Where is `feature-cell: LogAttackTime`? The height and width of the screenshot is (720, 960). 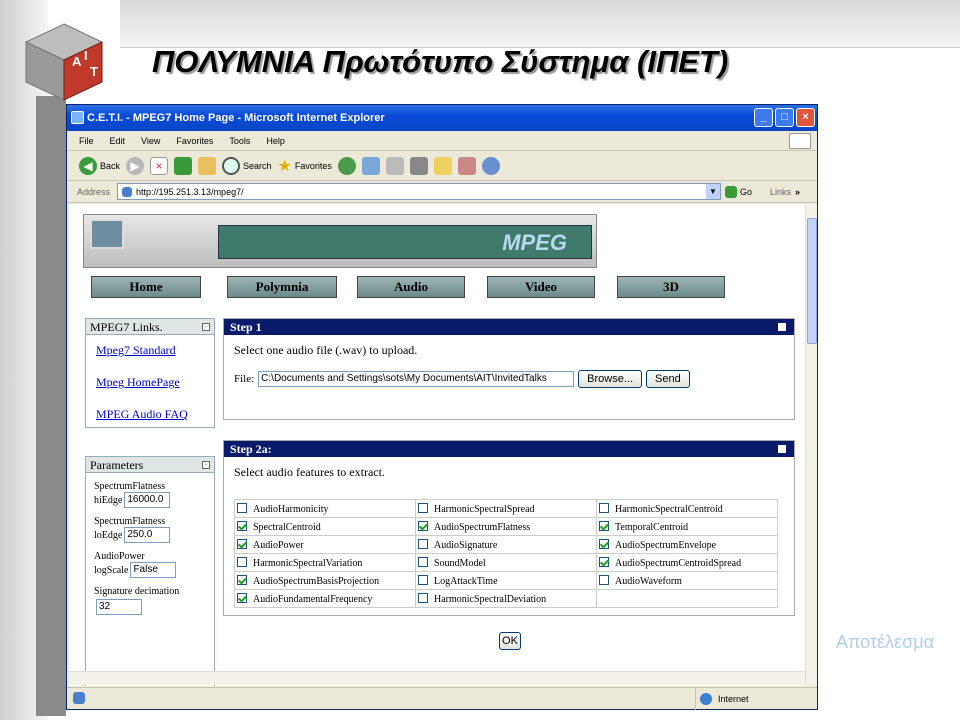
feature-cell: LogAttackTime is located at coordinates (506, 580).